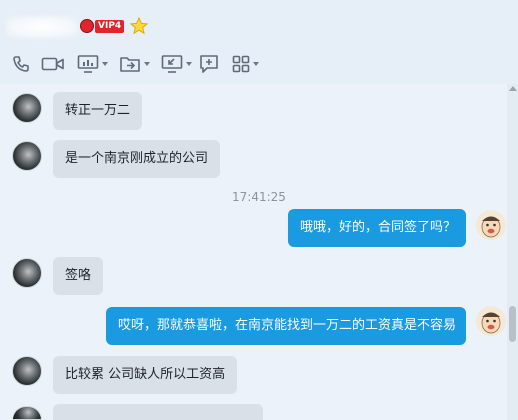 This screenshot has height=420, width=518. What do you see at coordinates (245, 64) in the screenshot?
I see `apps-grid-icon` at bounding box center [245, 64].